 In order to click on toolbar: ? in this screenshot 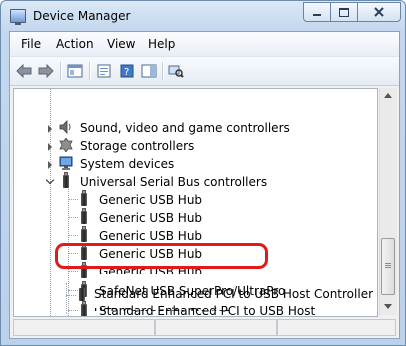, I will do `click(204, 71)`.